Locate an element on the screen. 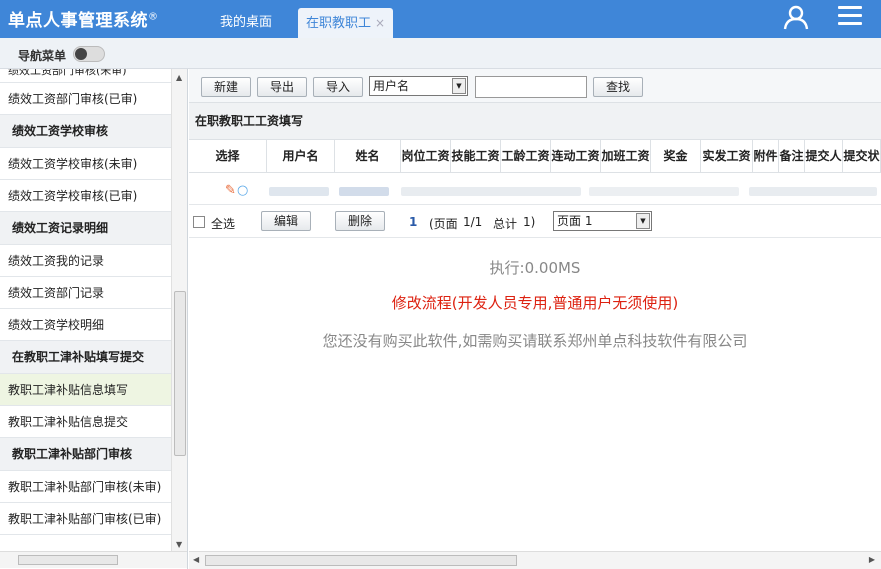 The height and width of the screenshot is (569, 881). pager-bar: 全选 编辑 删除 1 (页面 1/1 总计 1) 页面 1 ▼ is located at coordinates (535, 221).